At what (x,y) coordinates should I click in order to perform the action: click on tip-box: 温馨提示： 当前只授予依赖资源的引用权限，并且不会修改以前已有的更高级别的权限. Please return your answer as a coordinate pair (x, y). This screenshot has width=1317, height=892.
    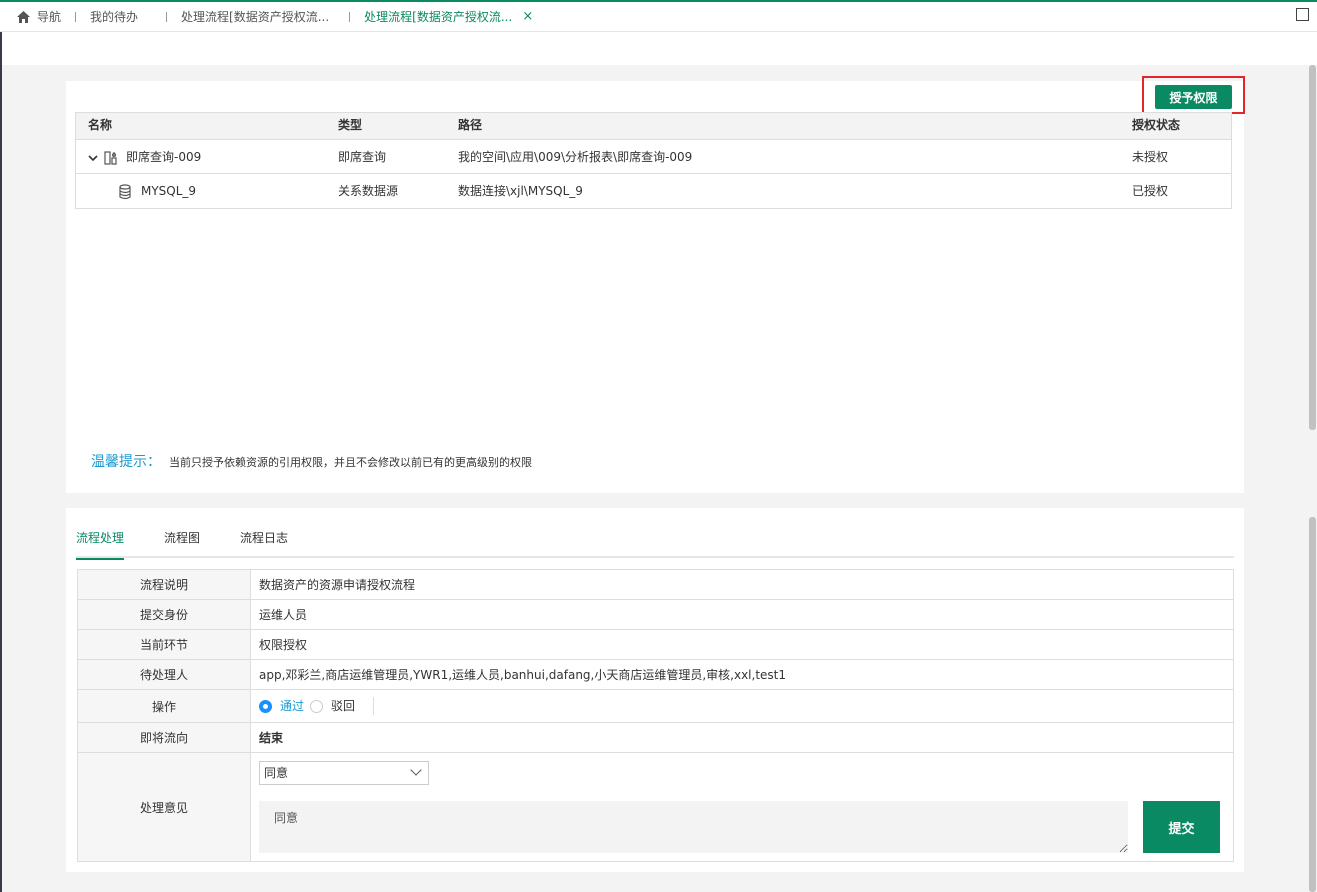
    Looking at the image, I should click on (311, 461).